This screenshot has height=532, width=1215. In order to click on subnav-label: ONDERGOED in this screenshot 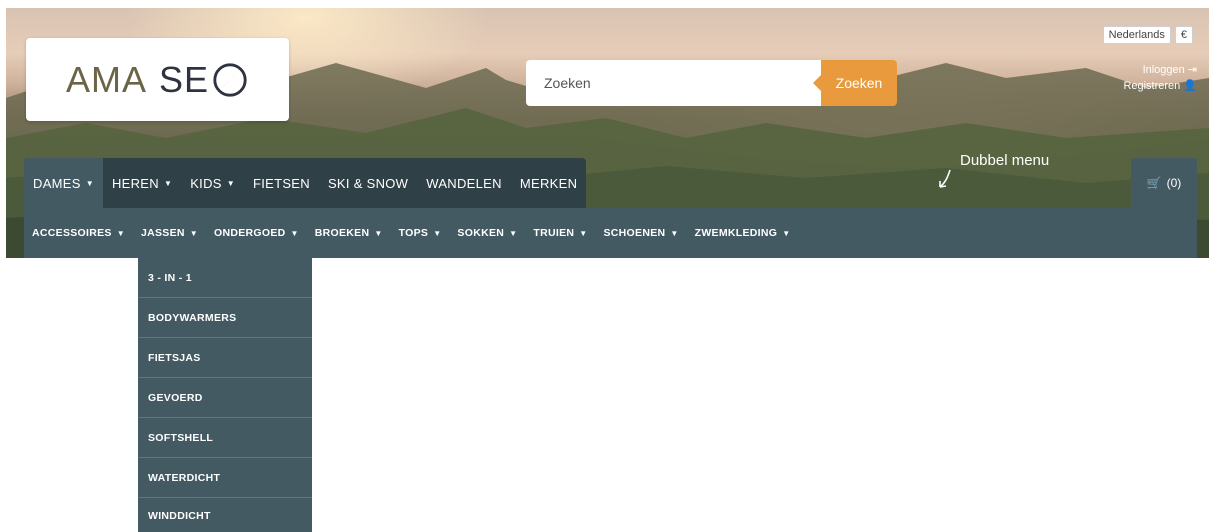, I will do `click(250, 233)`.